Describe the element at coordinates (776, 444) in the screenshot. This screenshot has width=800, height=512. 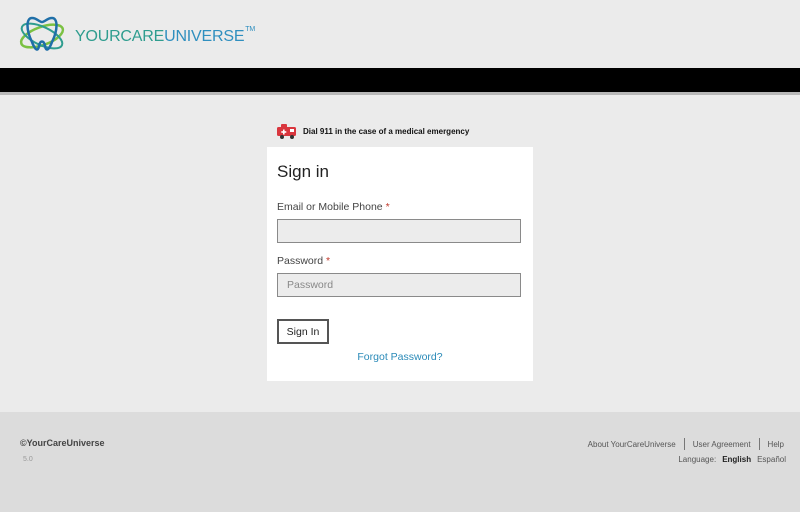
I see `help-link: Help` at that location.